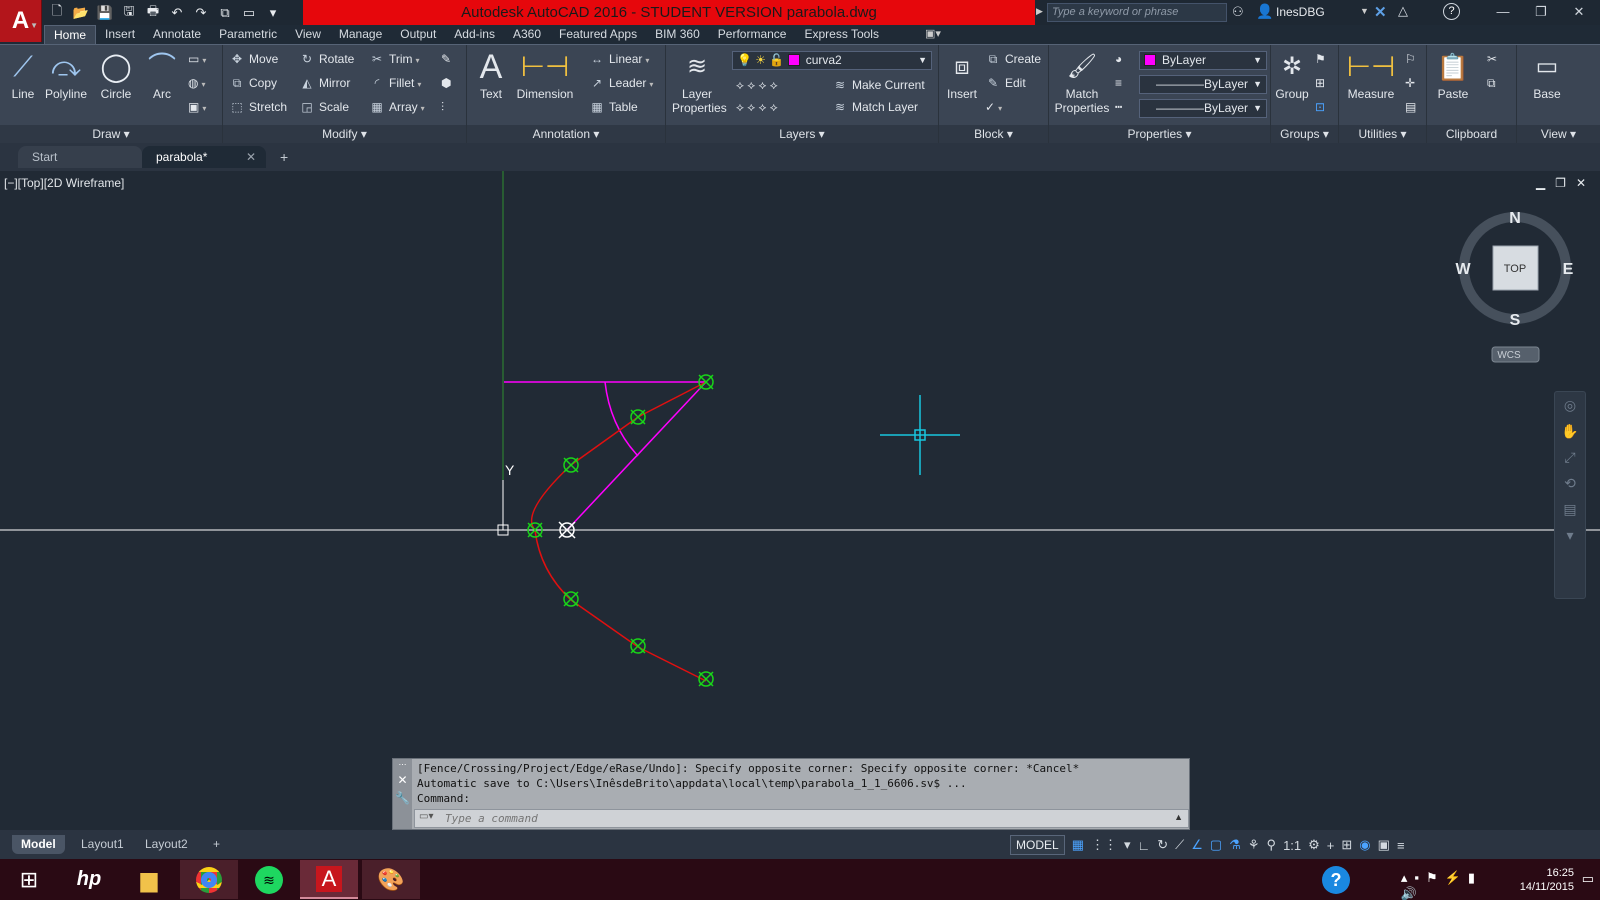 The height and width of the screenshot is (900, 1600). I want to click on workspace-icon: ▭, so click(249, 13).